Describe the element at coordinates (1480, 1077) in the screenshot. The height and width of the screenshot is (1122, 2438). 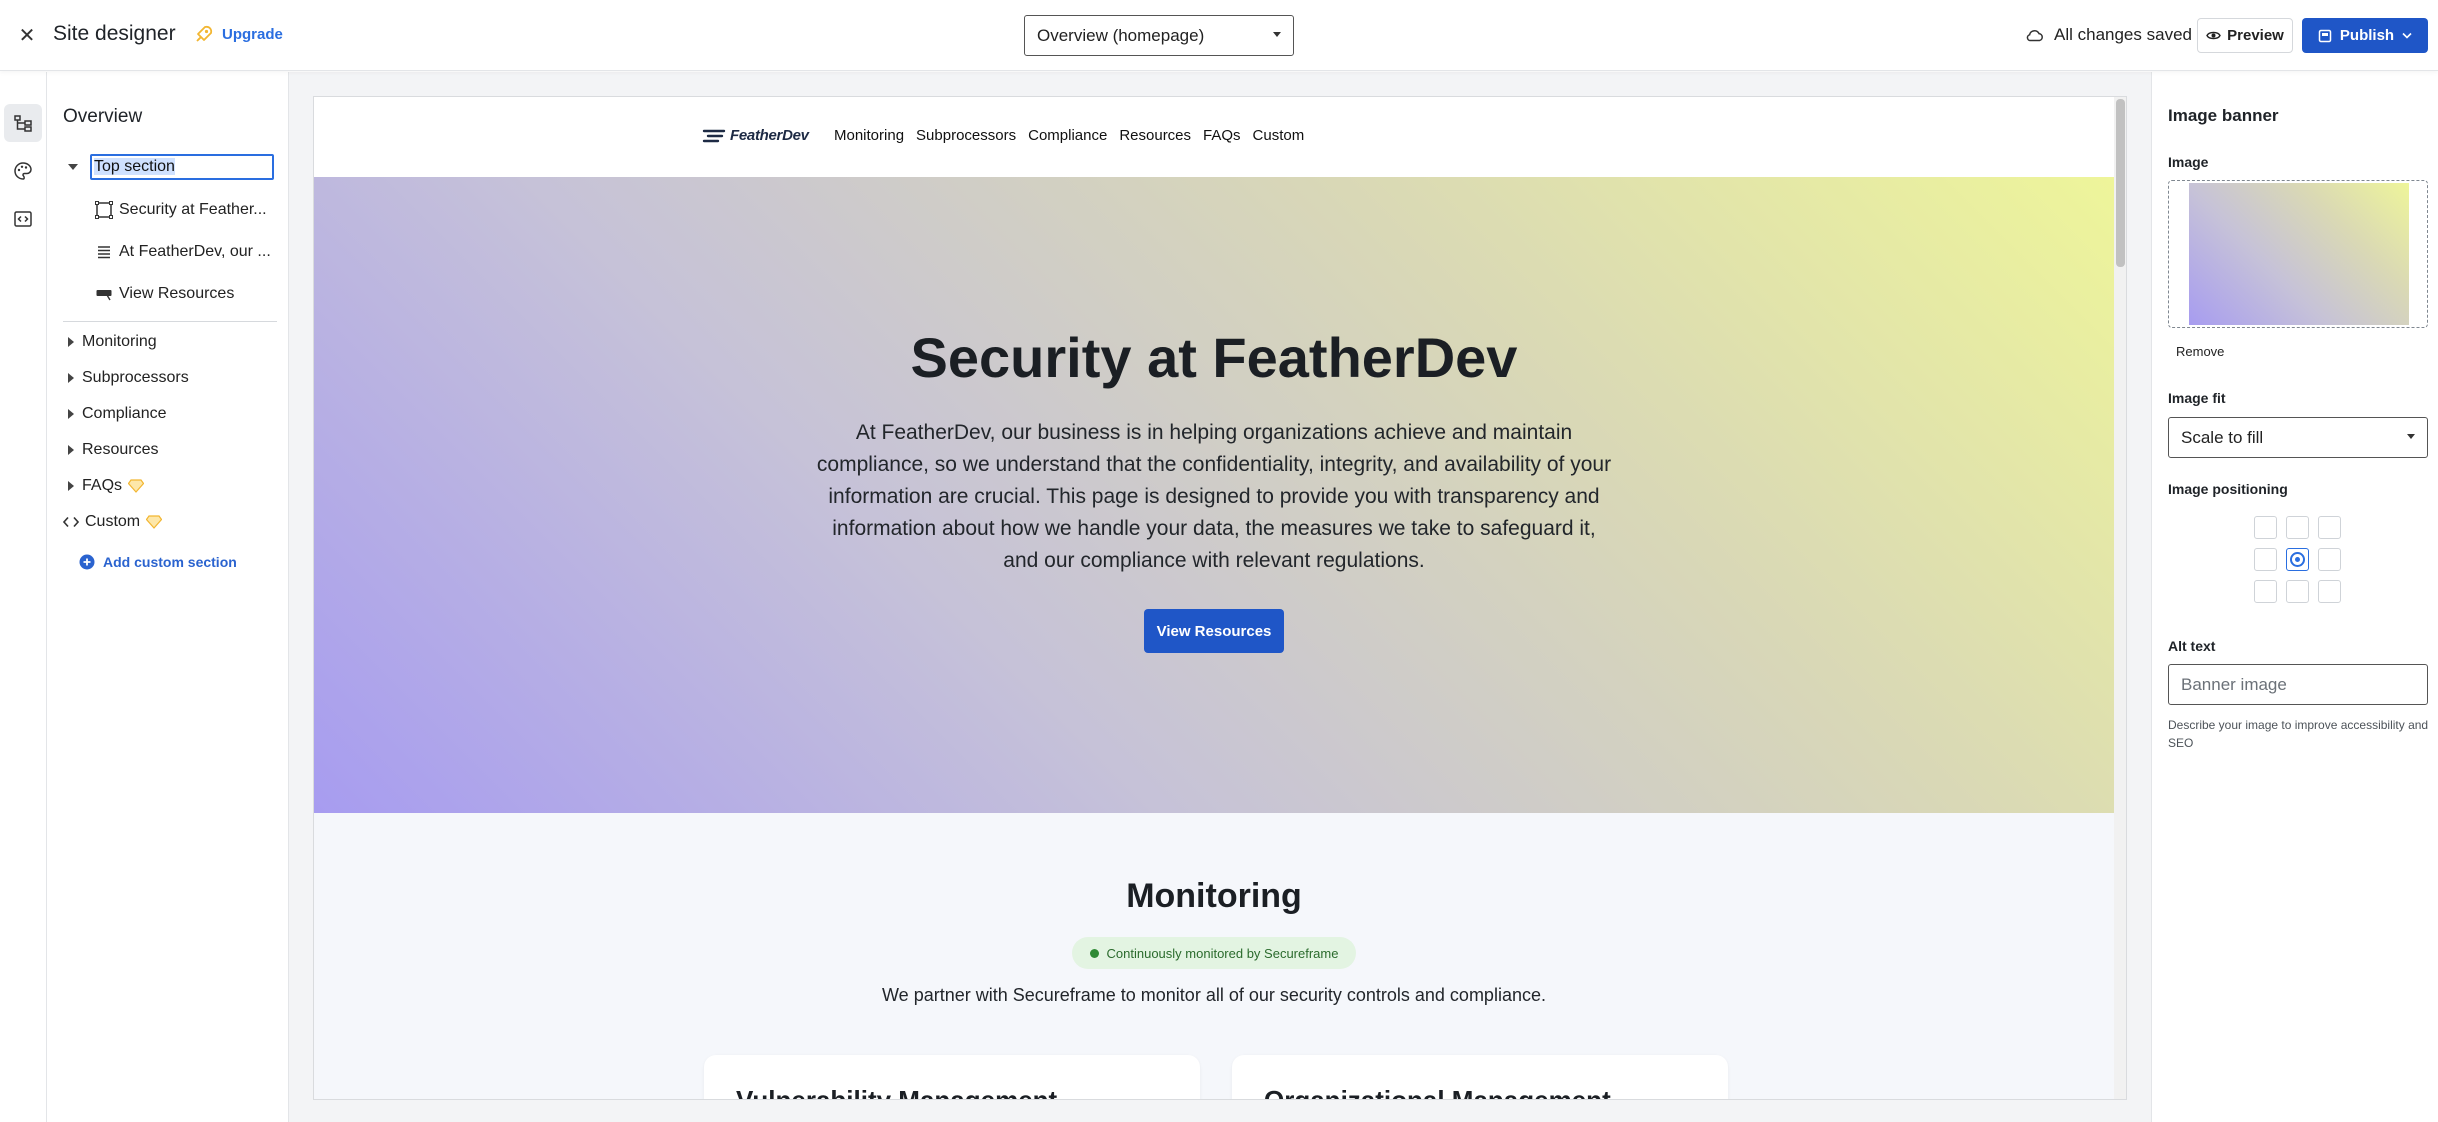
I see `card-organizational-management: Organizational Management` at that location.